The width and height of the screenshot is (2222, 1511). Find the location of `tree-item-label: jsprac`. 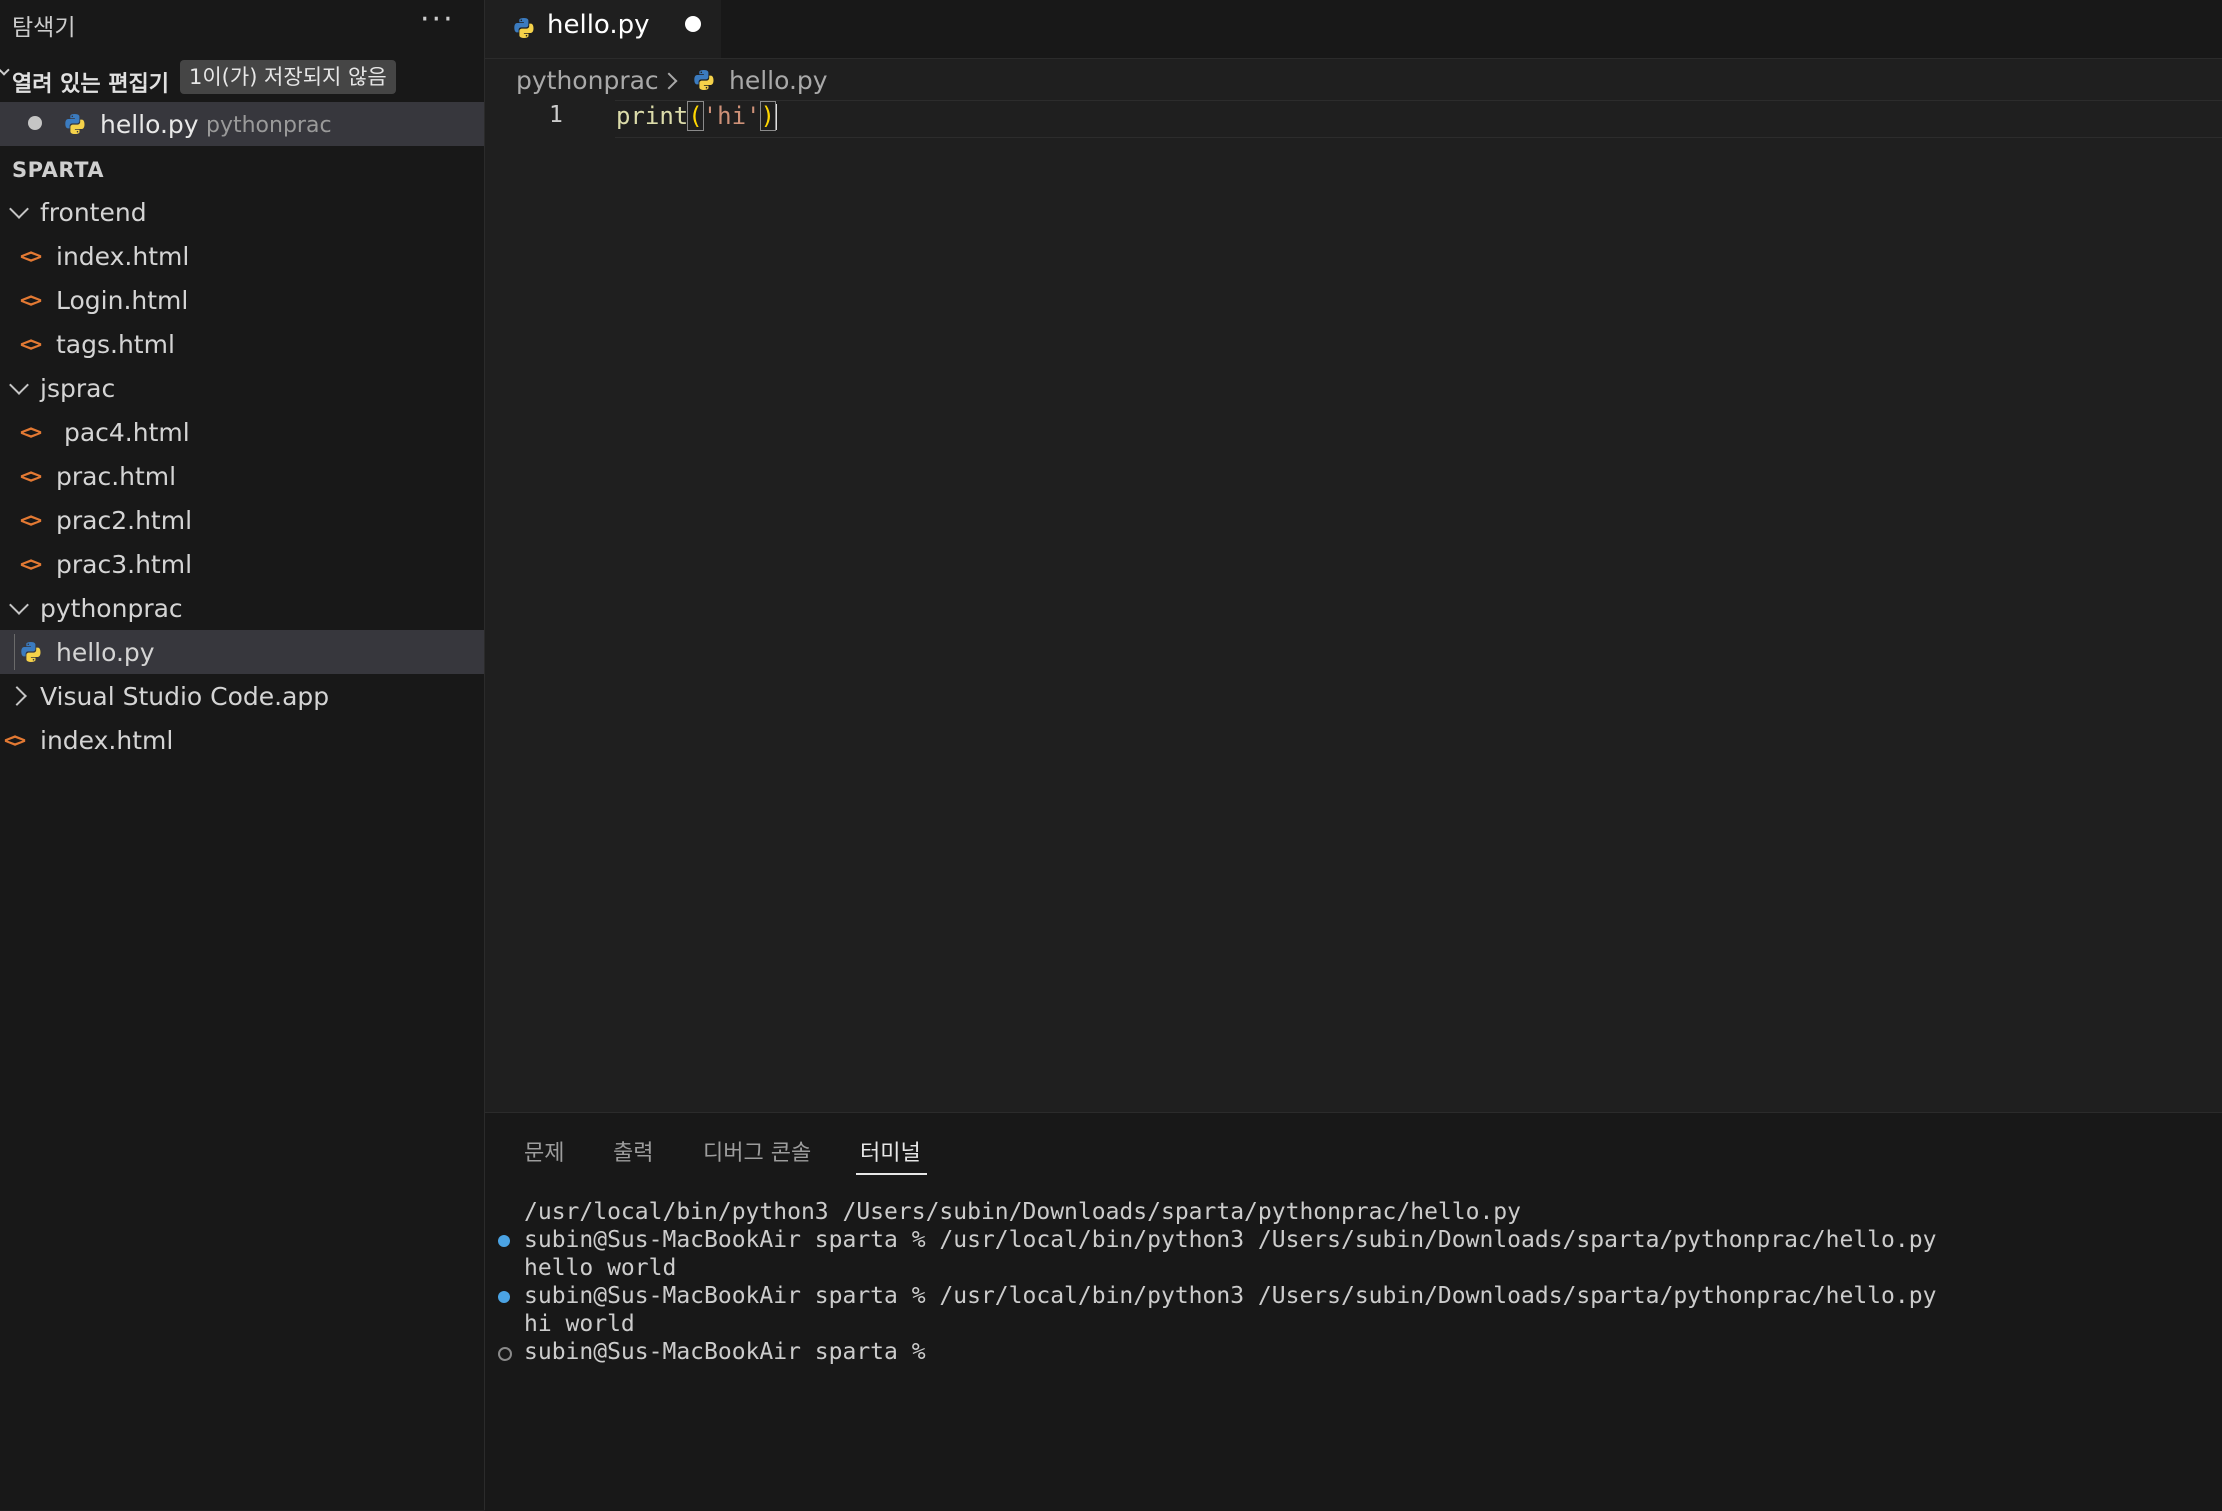

tree-item-label: jsprac is located at coordinates (78, 388).